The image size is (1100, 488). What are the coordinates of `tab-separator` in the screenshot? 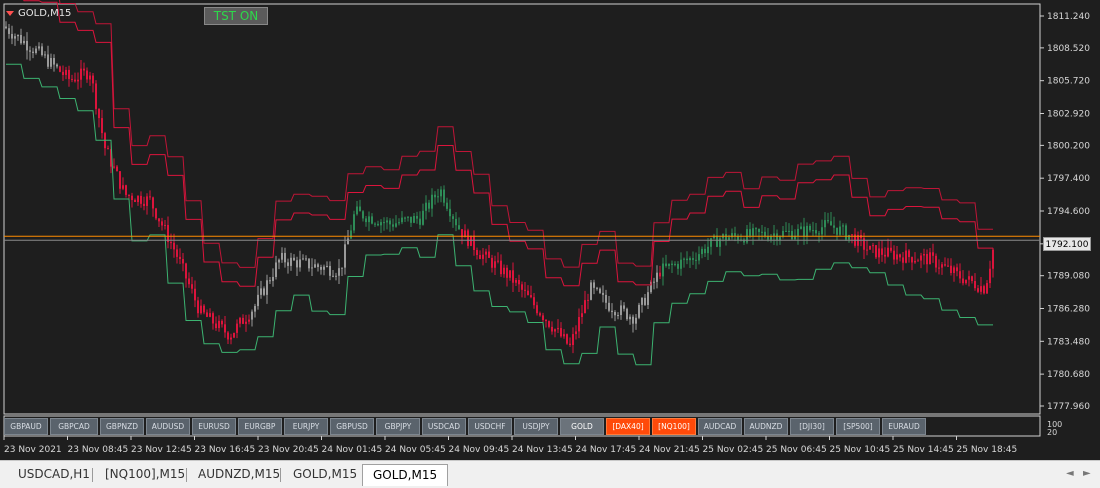 It's located at (186, 475).